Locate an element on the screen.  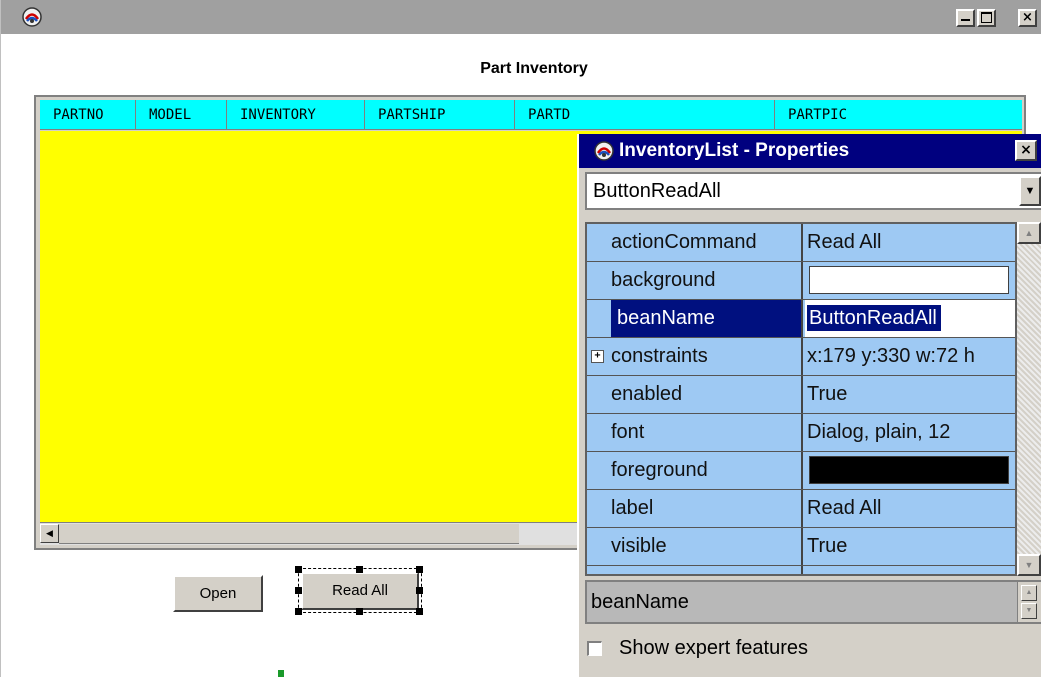
description-text: beanName is located at coordinates (640, 602).